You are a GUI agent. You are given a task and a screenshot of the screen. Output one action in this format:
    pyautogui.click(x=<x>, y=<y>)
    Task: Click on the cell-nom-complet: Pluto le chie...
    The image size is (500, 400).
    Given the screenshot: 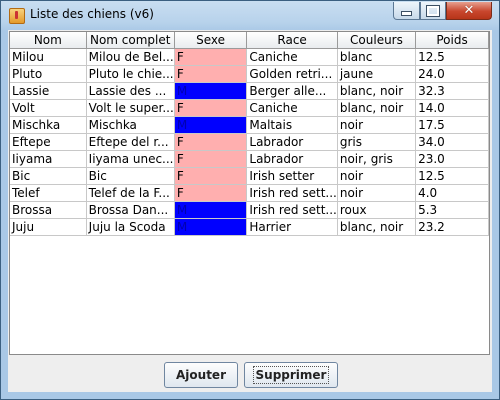 What is the action you would take?
    pyautogui.click(x=130, y=74)
    